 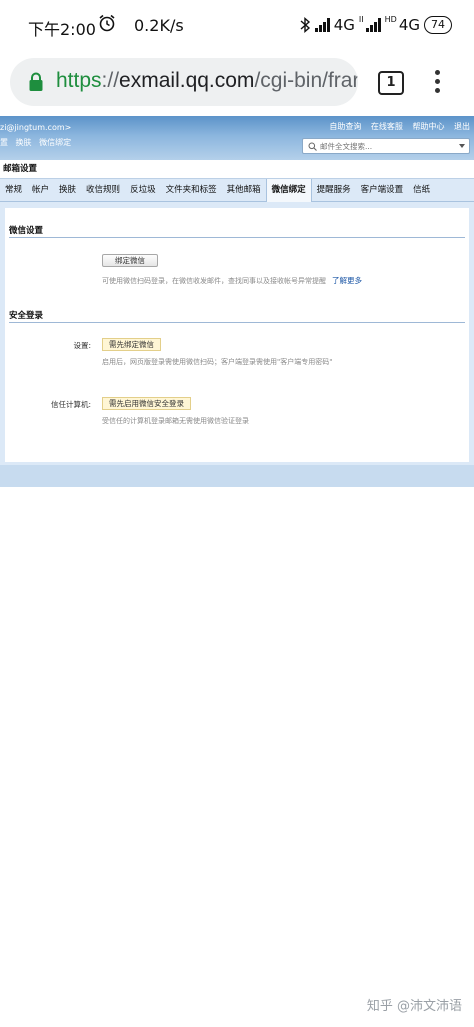 I want to click on header-link-help: 帮助中心, so click(x=428, y=126).